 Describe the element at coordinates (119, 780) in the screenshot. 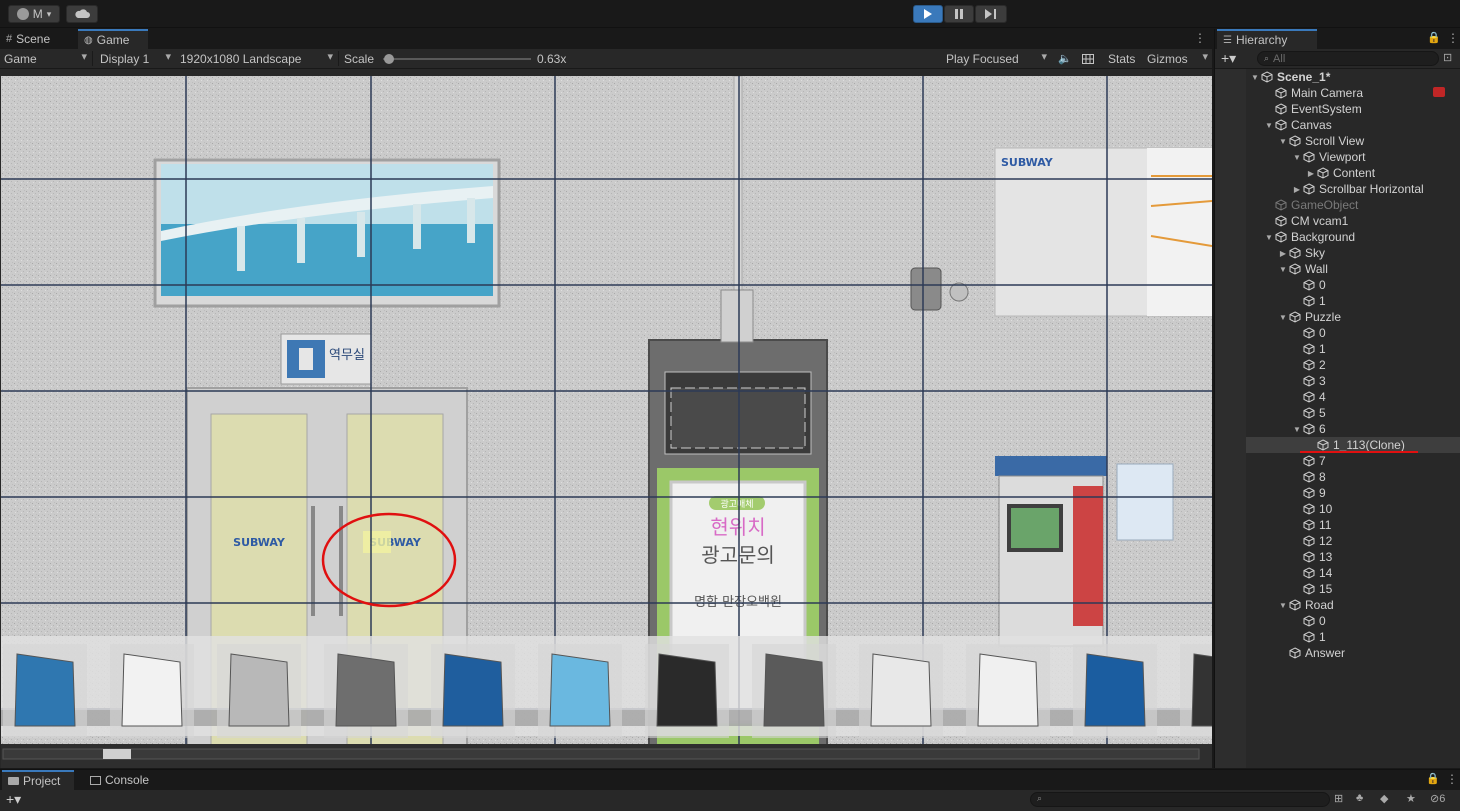

I see `tab-console: Console` at that location.